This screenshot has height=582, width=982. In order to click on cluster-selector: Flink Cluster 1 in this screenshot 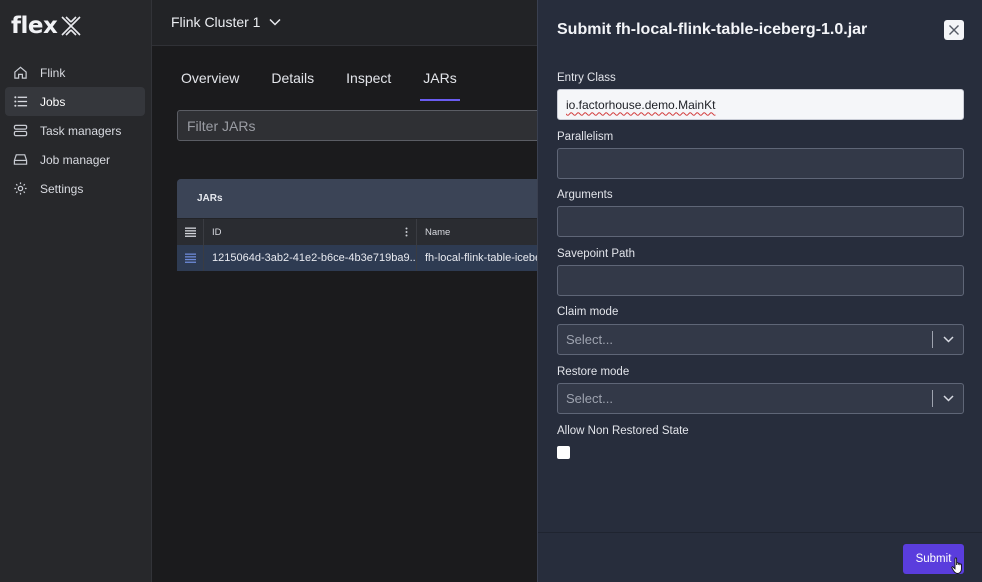, I will do `click(226, 22)`.